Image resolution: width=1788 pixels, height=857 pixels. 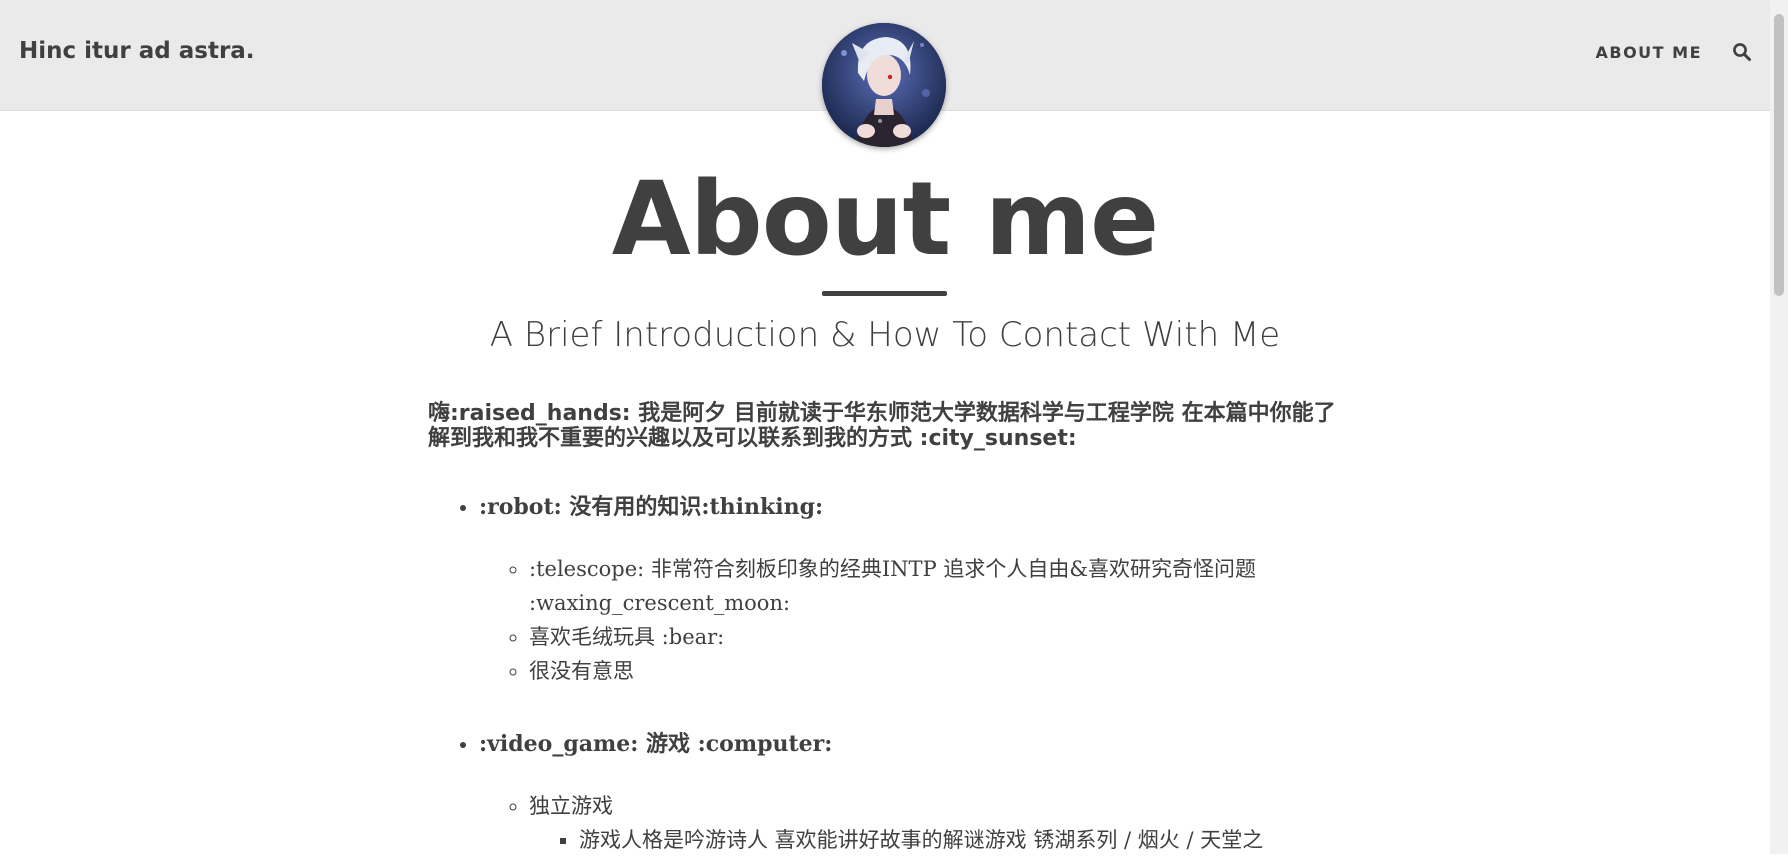 What do you see at coordinates (938, 671) in the screenshot?
I see `list-item: 很没有意思` at bounding box center [938, 671].